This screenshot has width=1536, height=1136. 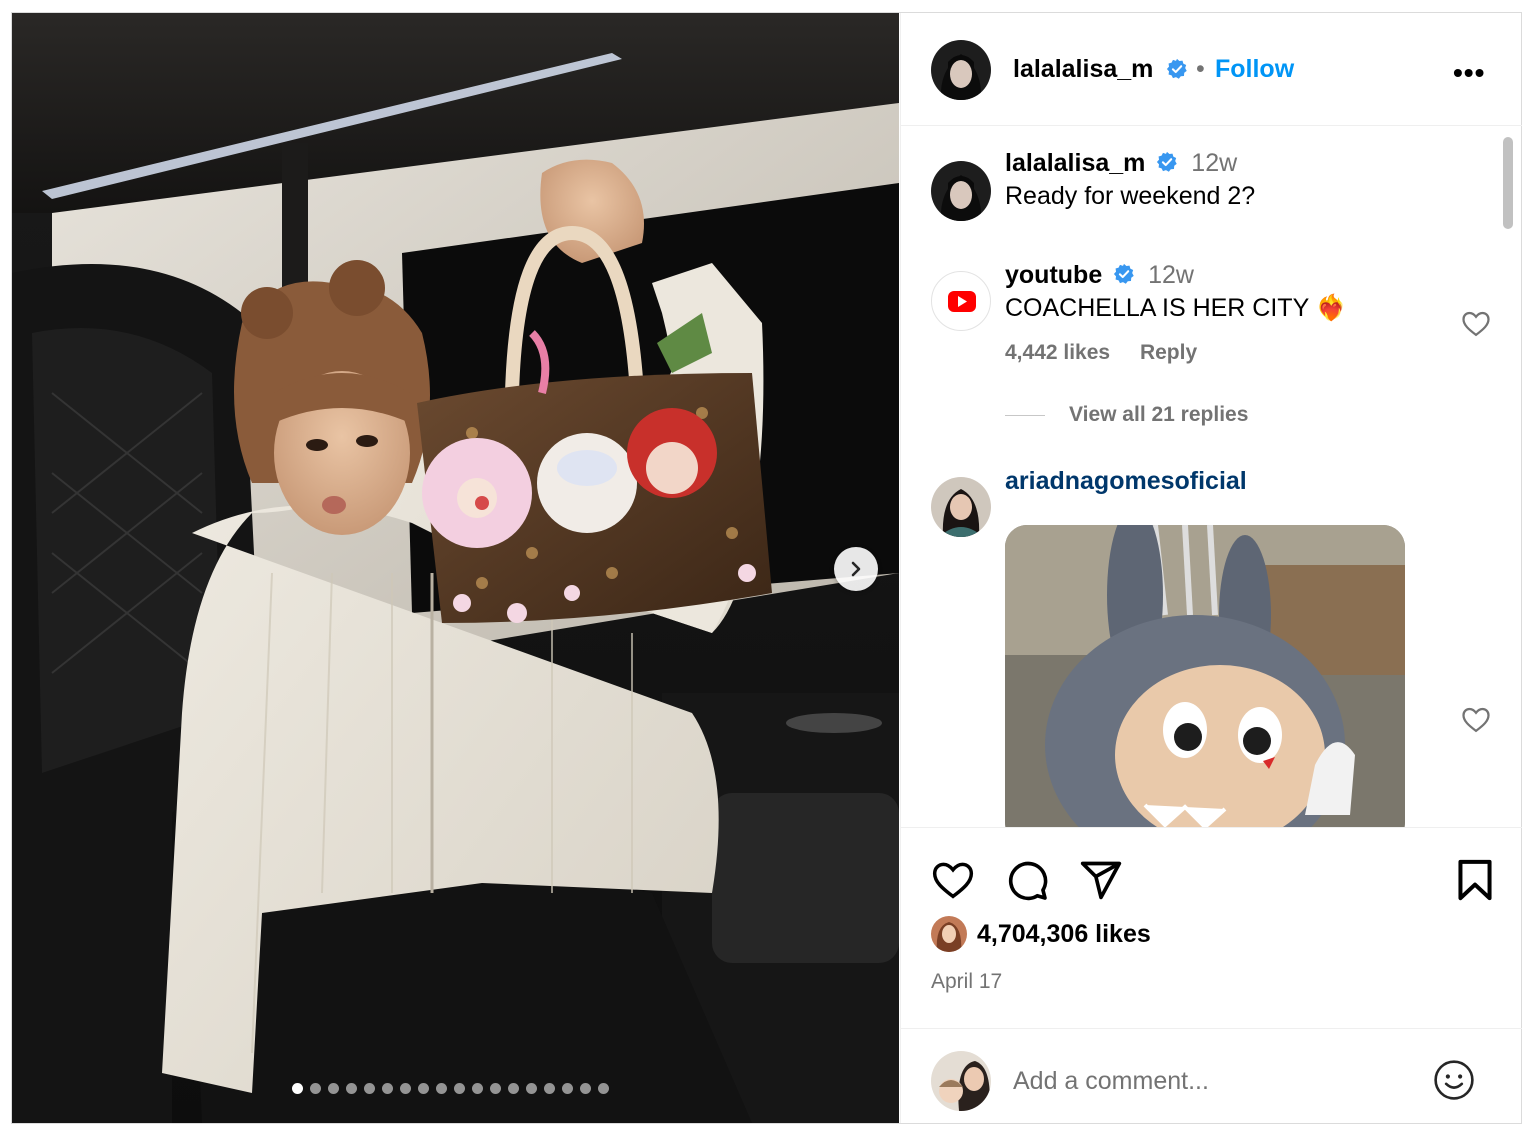 What do you see at coordinates (1130, 196) in the screenshot?
I see `caption-text: Ready for weekend 2?` at bounding box center [1130, 196].